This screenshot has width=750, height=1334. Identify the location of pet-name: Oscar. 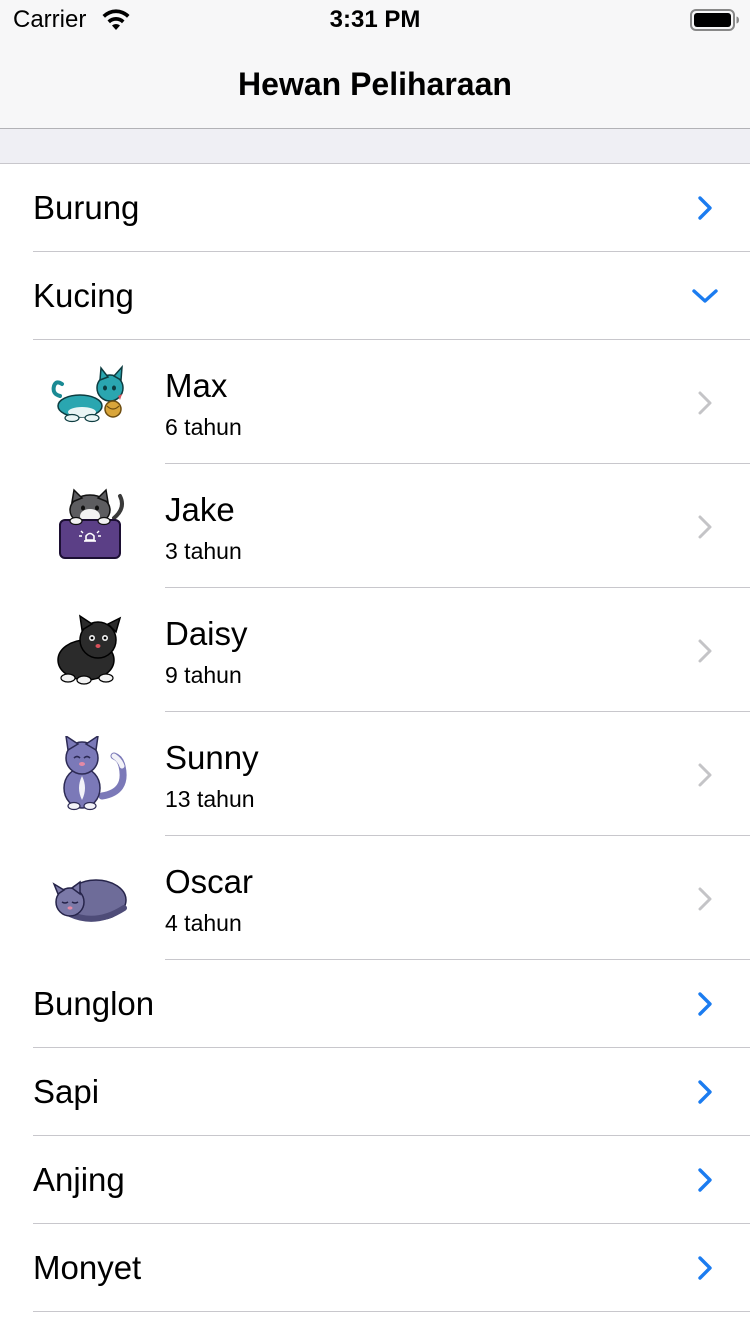
(209, 881).